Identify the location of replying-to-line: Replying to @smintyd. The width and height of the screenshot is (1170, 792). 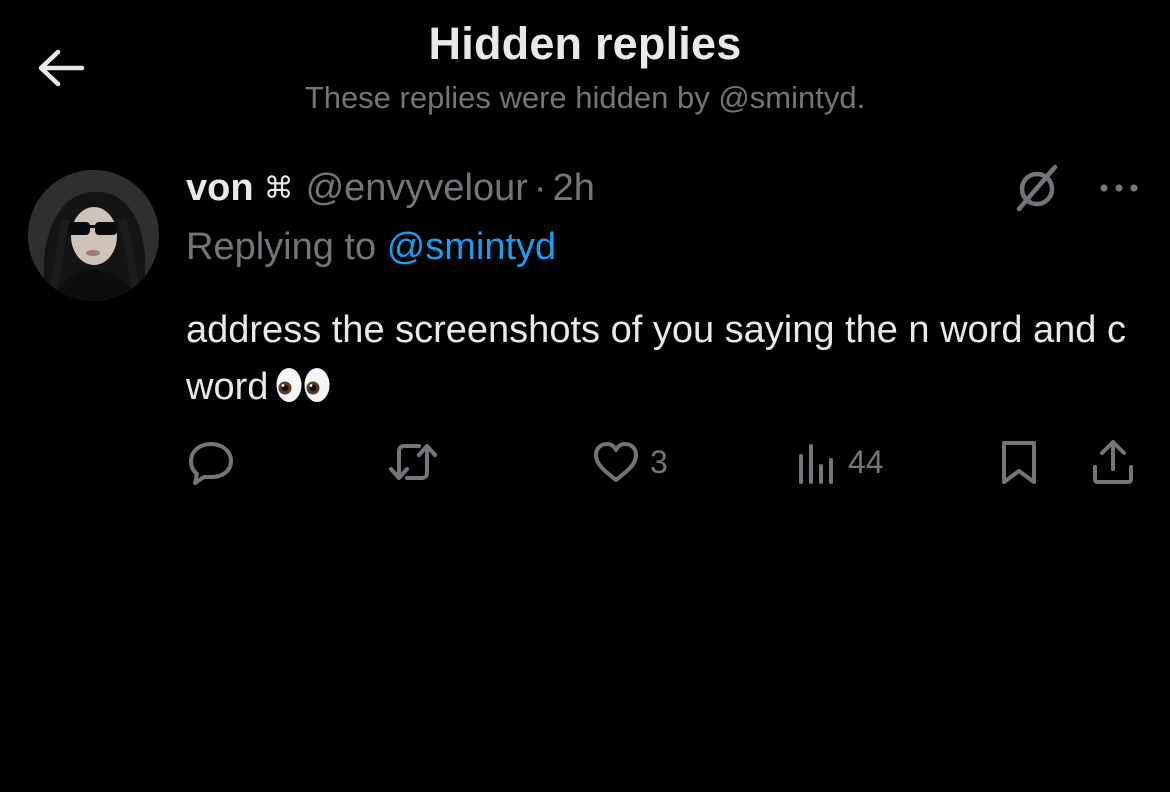
(371, 247).